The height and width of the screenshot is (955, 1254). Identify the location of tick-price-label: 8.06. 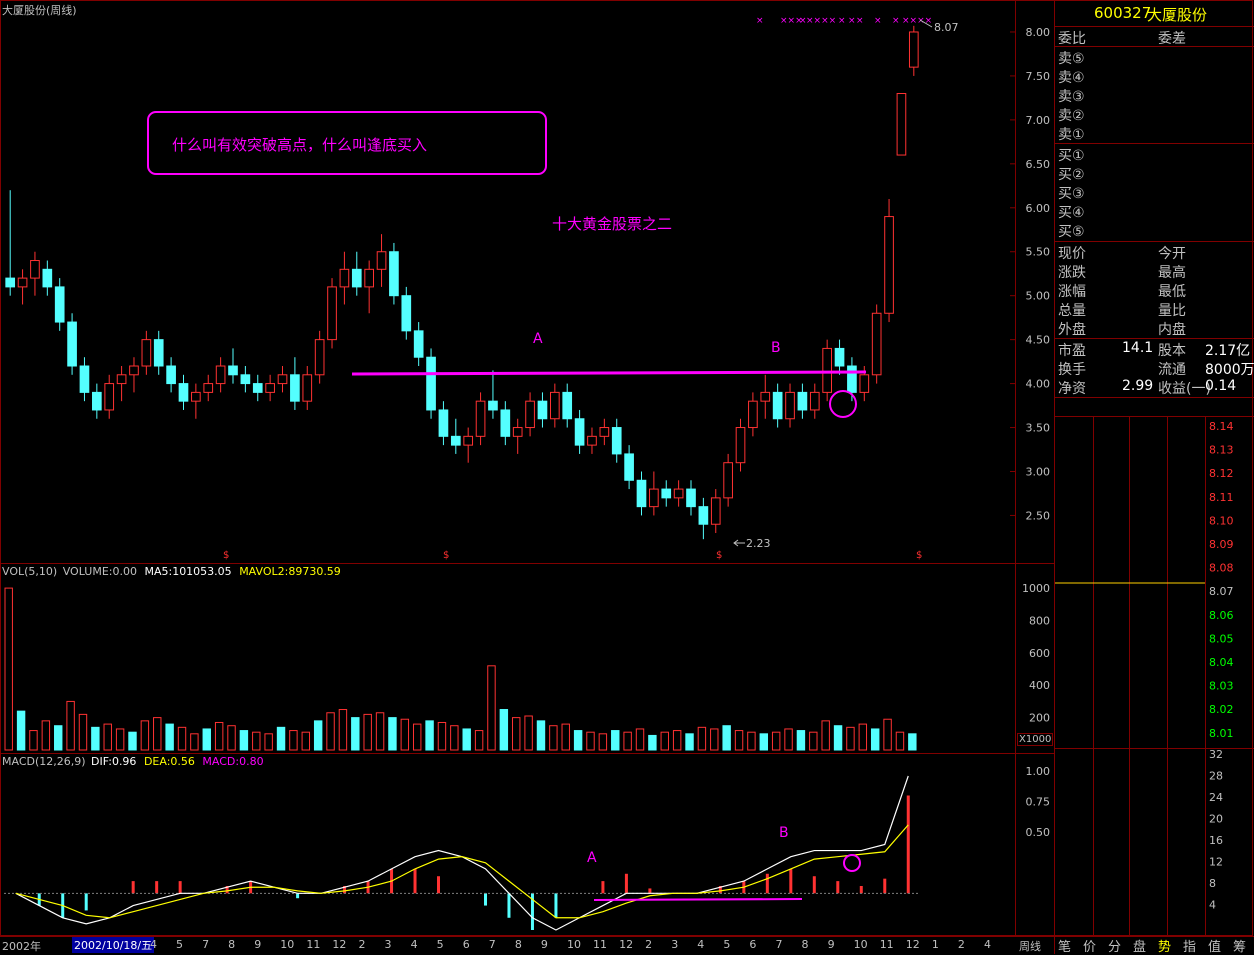
(1221, 615).